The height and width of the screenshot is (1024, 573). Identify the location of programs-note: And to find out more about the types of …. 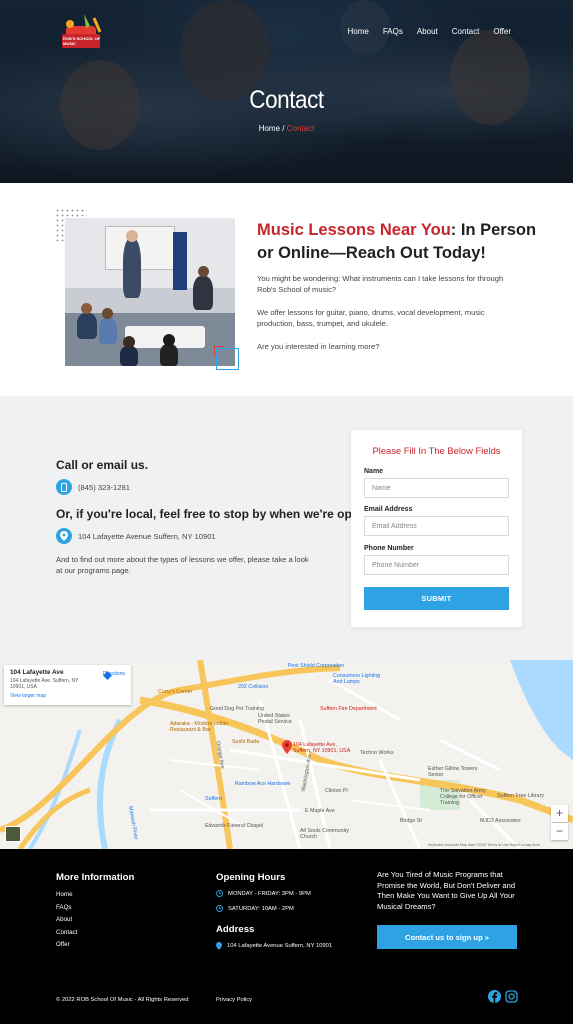
(182, 565).